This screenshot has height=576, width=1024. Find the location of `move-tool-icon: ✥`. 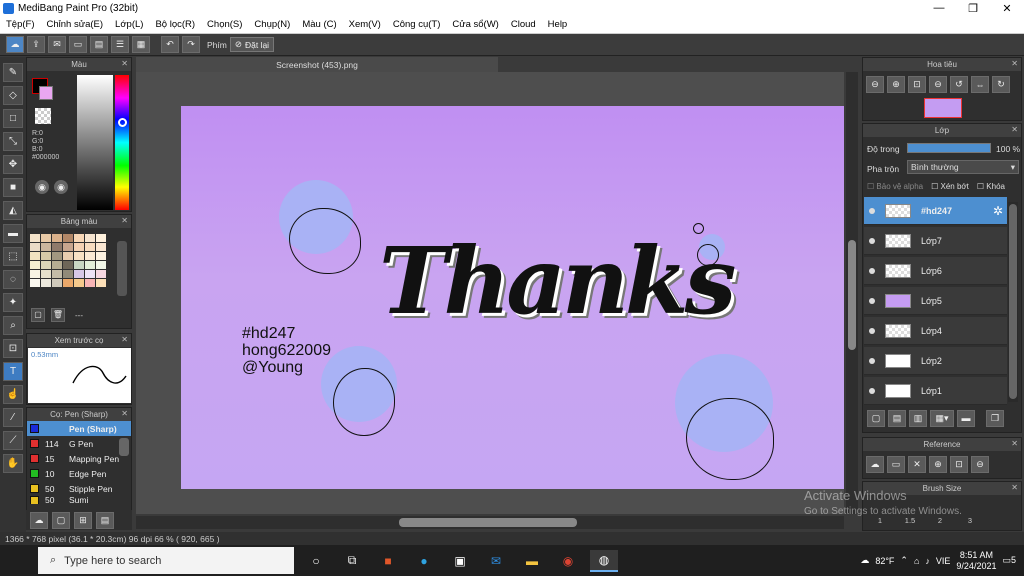

move-tool-icon: ✥ is located at coordinates (13, 164).